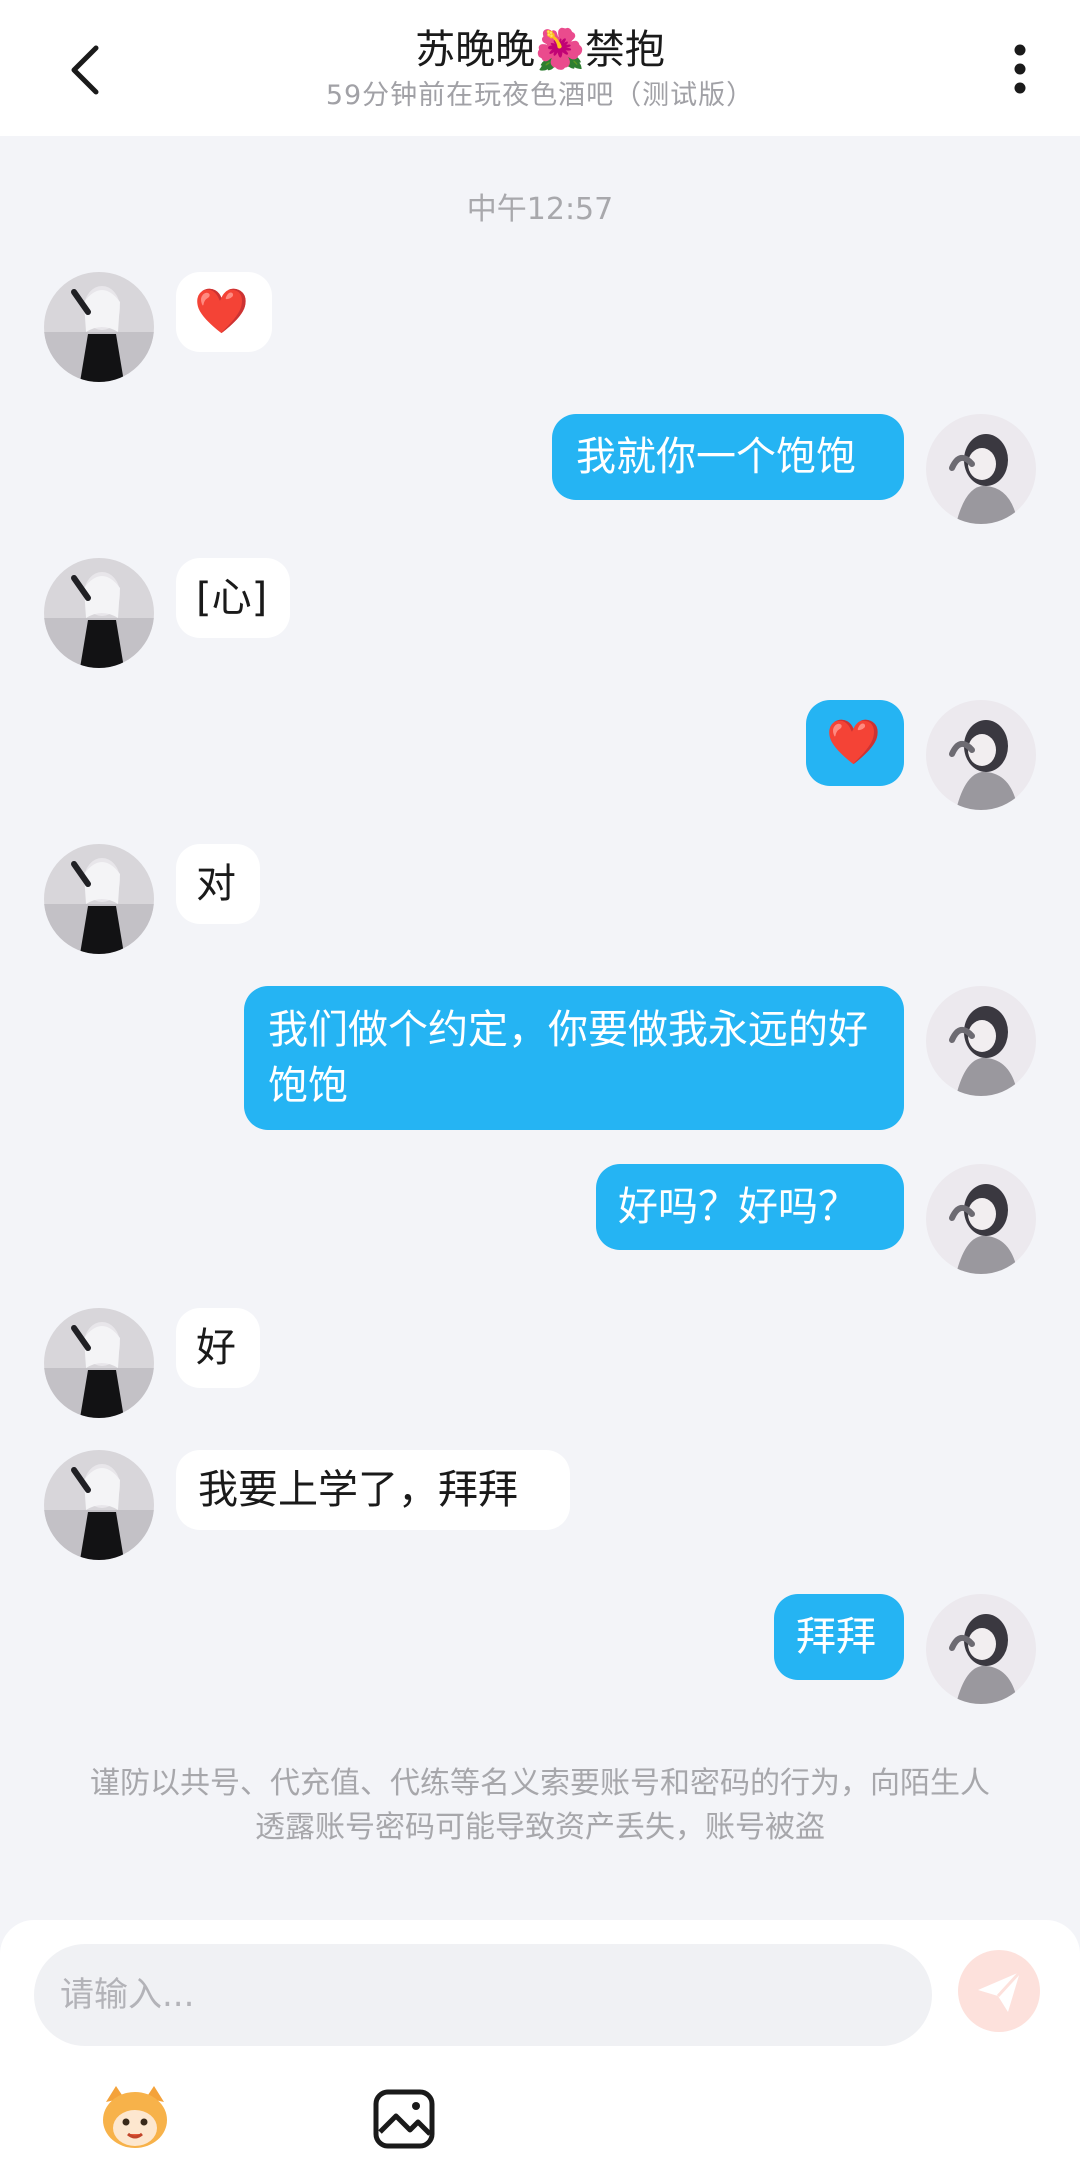 This screenshot has width=1080, height=2182. I want to click on message-bubble: 好, so click(218, 1348).